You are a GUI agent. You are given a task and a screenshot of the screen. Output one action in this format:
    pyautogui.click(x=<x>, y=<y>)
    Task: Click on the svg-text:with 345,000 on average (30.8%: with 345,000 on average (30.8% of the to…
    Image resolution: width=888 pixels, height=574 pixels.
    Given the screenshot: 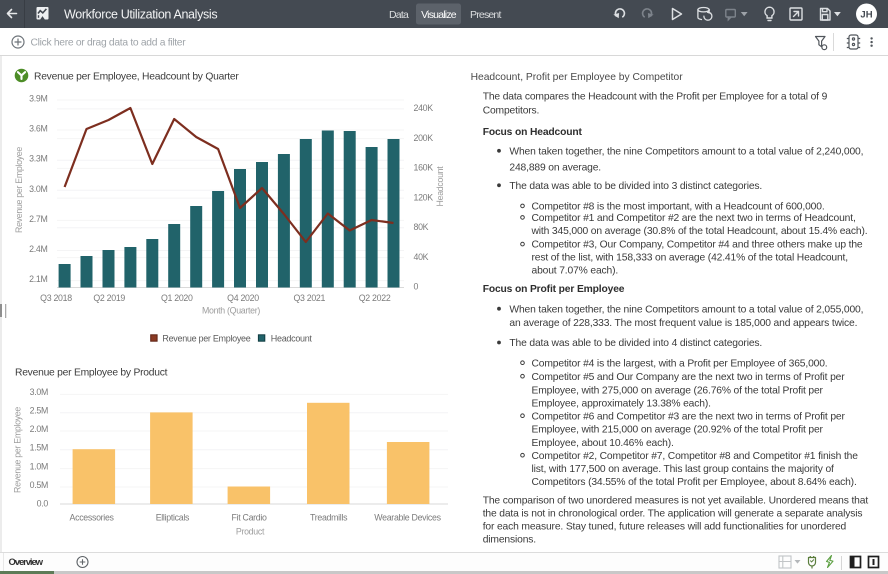 What is the action you would take?
    pyautogui.click(x=699, y=231)
    